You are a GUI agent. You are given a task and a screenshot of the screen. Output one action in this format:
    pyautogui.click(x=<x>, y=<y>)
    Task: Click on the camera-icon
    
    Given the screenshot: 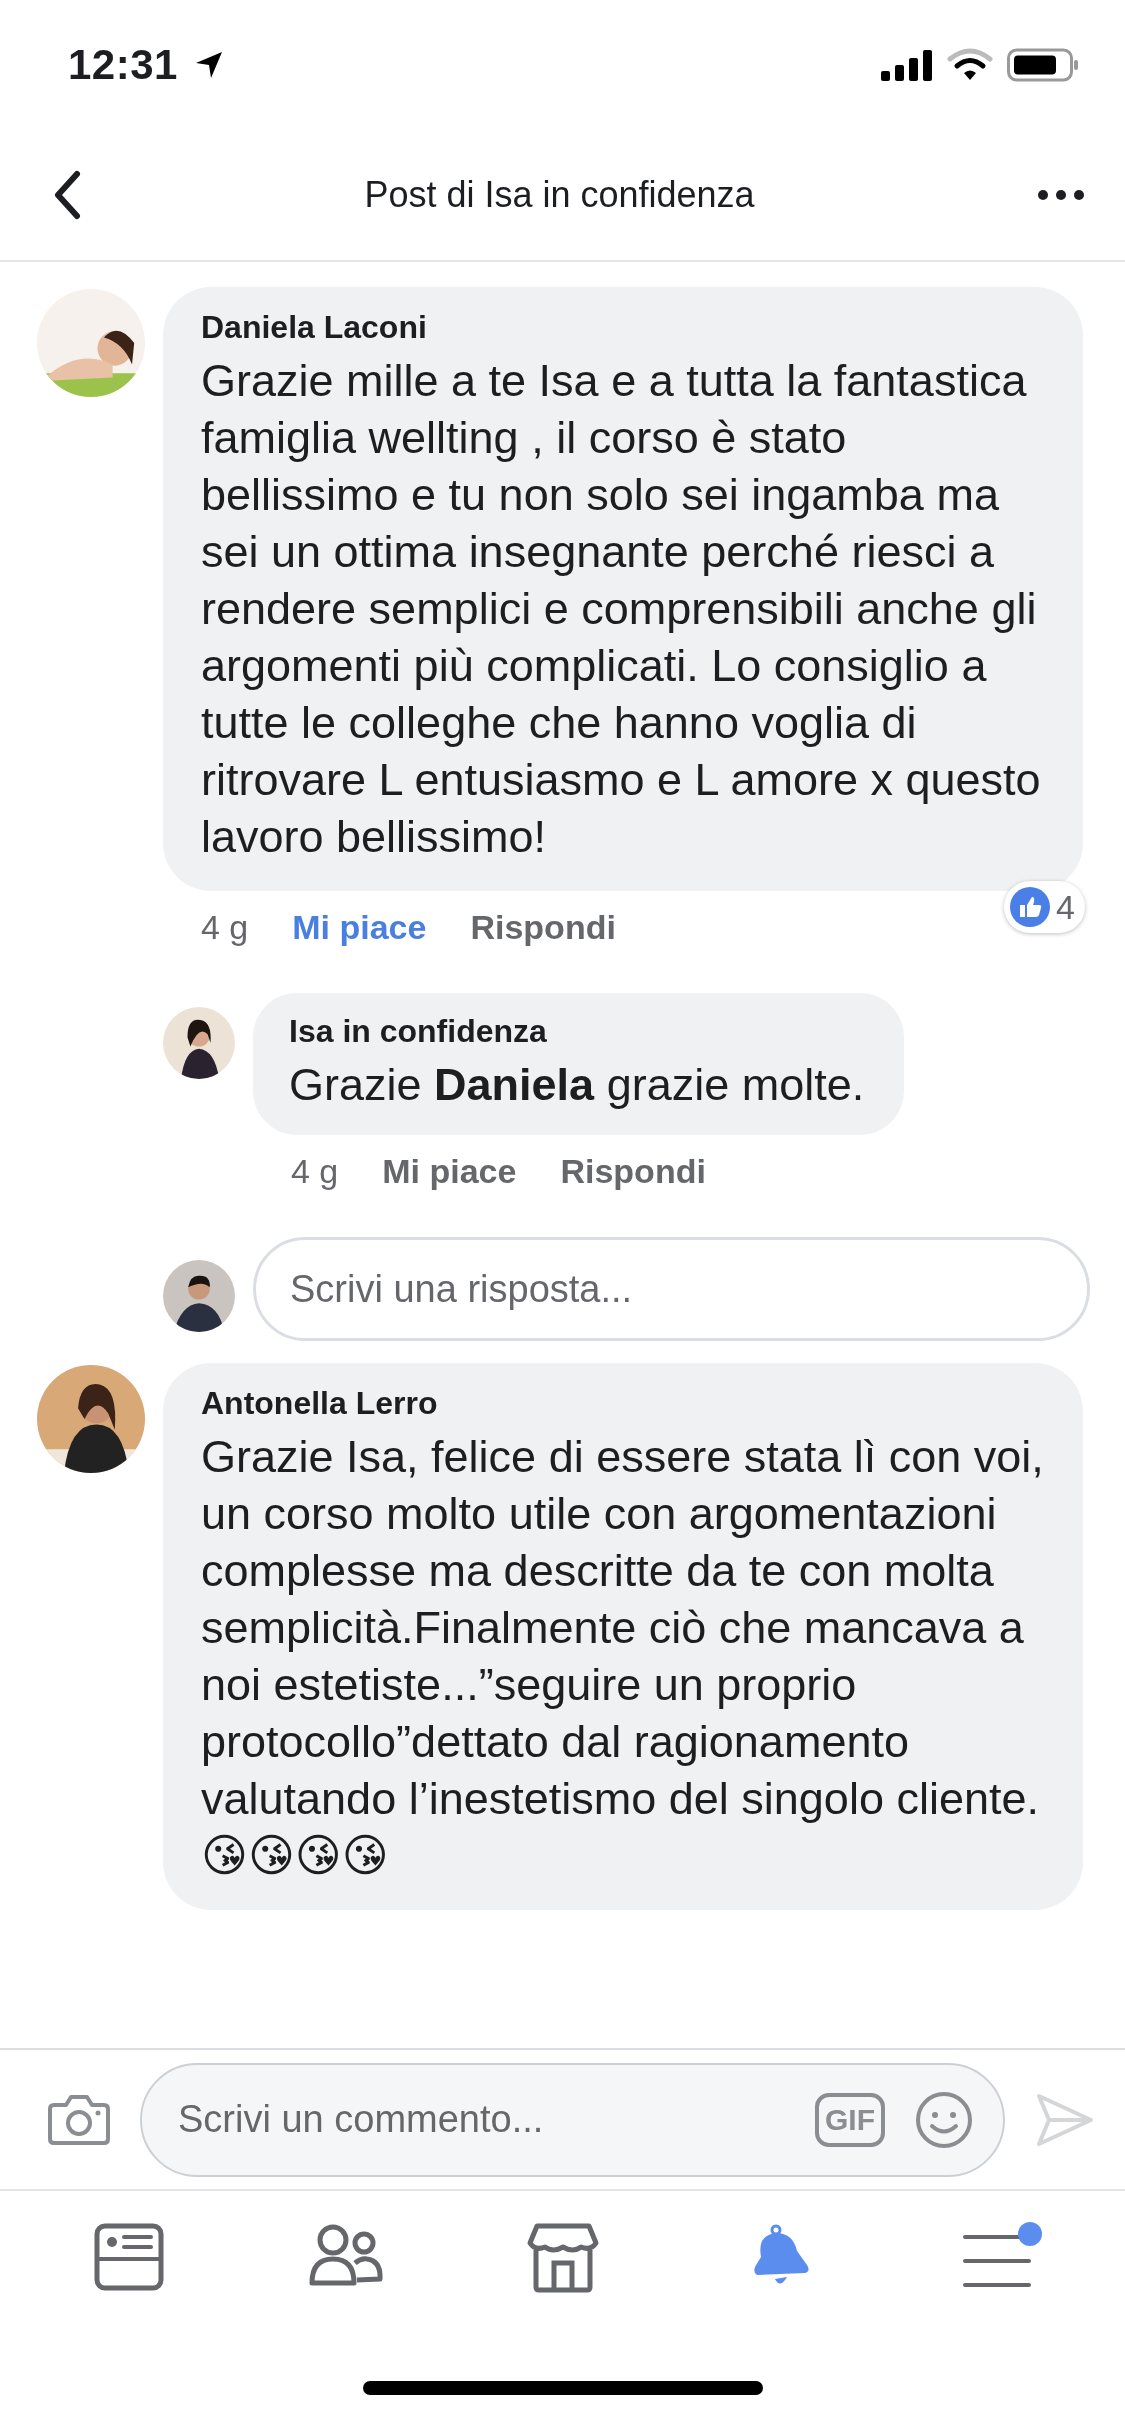 What is the action you would take?
    pyautogui.click(x=79, y=2119)
    